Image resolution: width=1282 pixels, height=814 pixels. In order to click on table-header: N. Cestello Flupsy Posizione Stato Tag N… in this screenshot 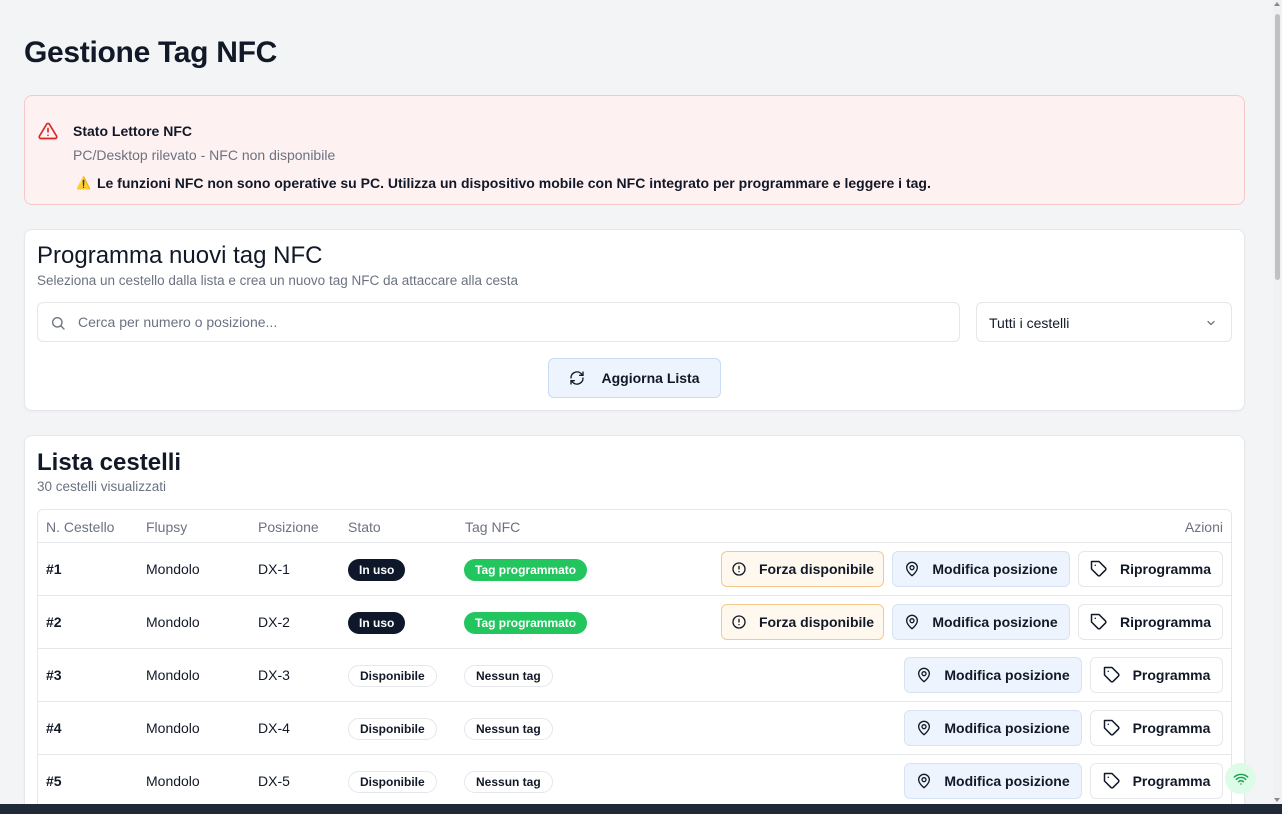, I will do `click(634, 526)`.